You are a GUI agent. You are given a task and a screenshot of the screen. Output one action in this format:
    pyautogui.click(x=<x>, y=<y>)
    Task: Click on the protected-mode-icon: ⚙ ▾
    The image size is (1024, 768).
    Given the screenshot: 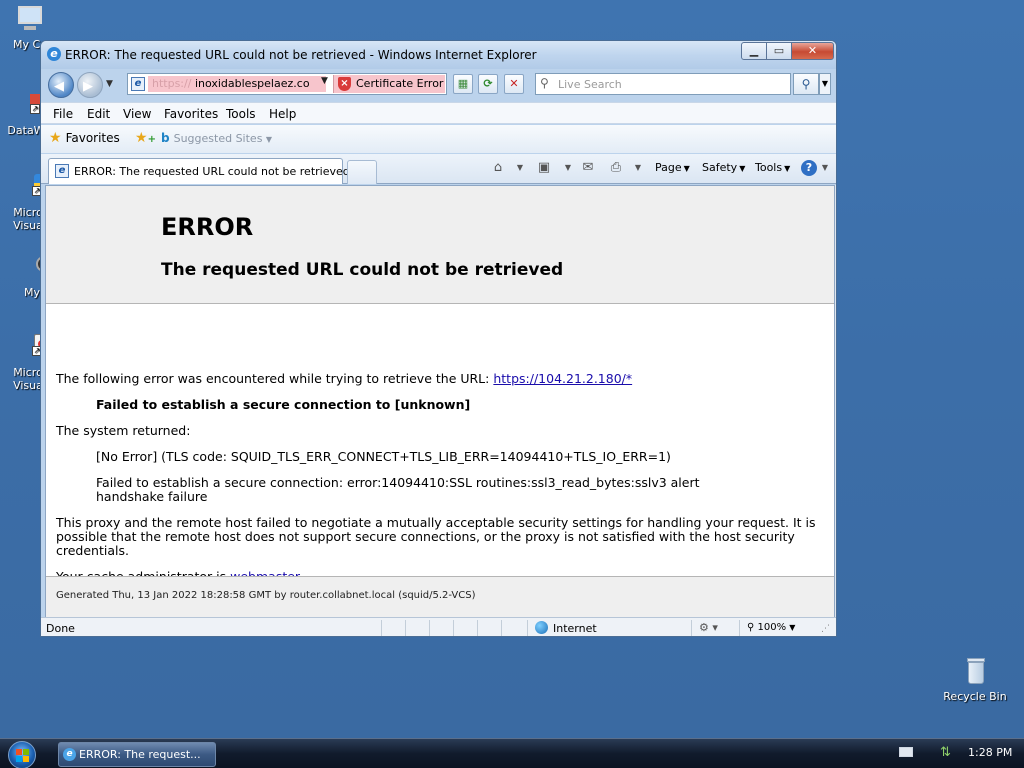 What is the action you would take?
    pyautogui.click(x=708, y=627)
    